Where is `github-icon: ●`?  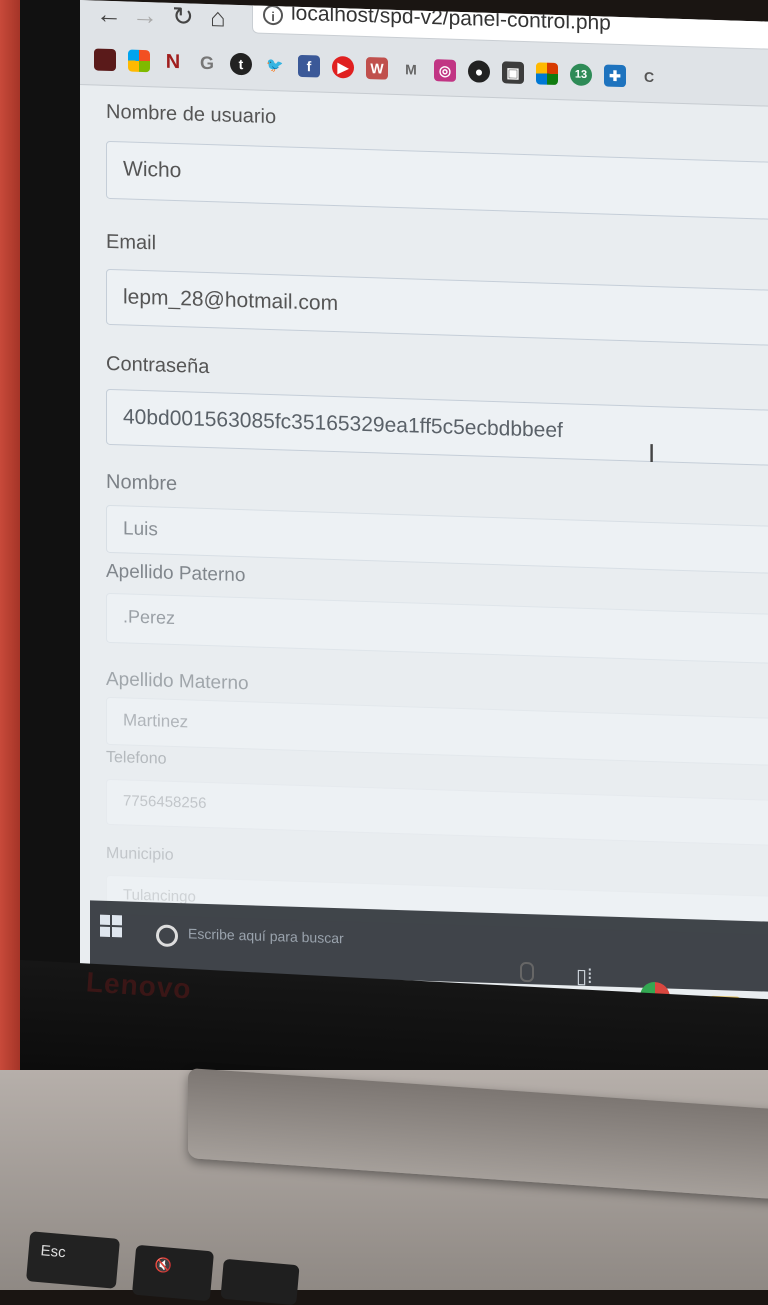
github-icon: ● is located at coordinates (479, 71).